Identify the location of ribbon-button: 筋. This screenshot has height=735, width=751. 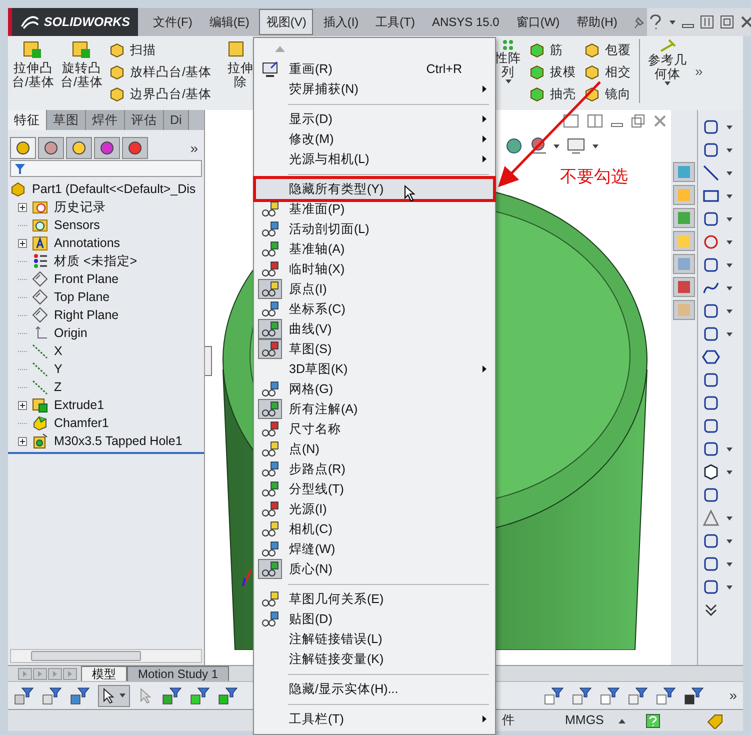
(552, 50).